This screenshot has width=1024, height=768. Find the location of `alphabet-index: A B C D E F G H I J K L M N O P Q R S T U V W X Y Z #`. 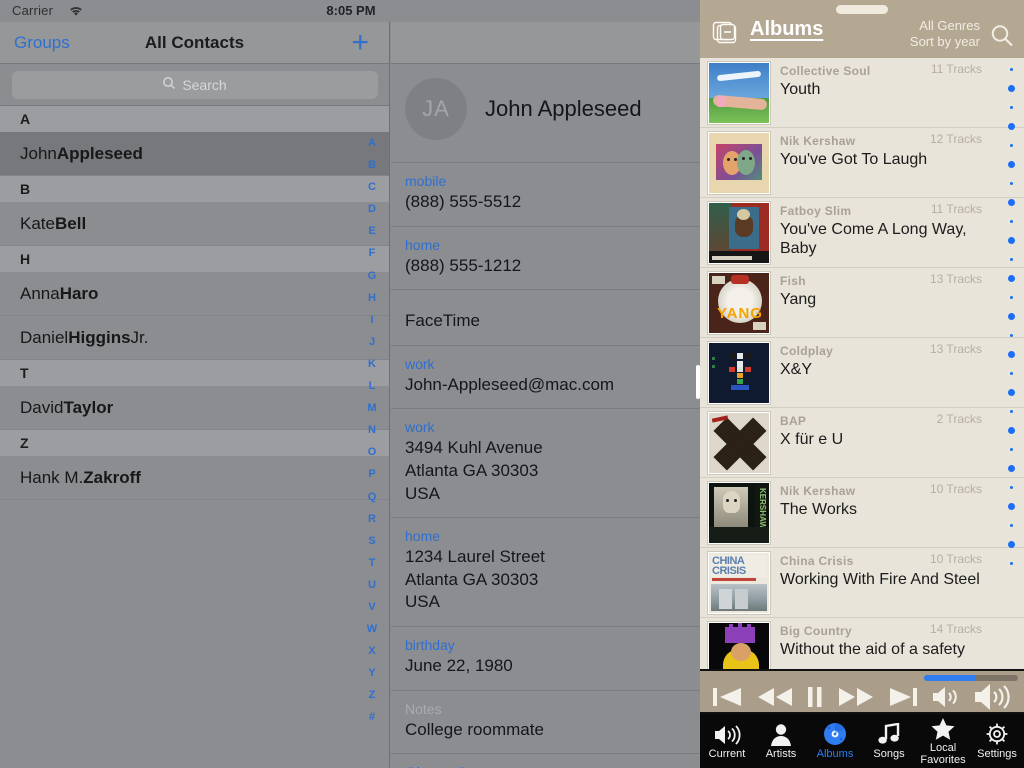

alphabet-index: A B C D E F G H I J K L M N O P Q R S T U V W X Y Z # is located at coordinates (372, 436).